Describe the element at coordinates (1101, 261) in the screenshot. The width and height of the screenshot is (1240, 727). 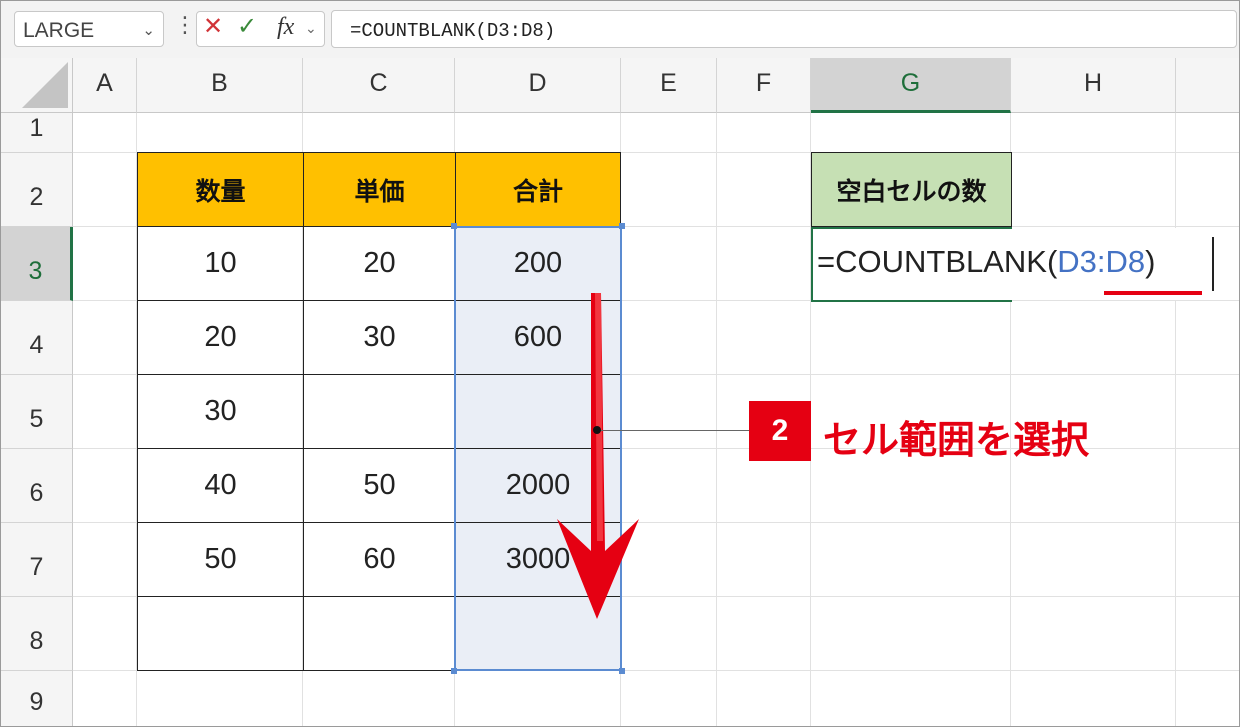
I see `formula-range-reference: D3:D8` at that location.